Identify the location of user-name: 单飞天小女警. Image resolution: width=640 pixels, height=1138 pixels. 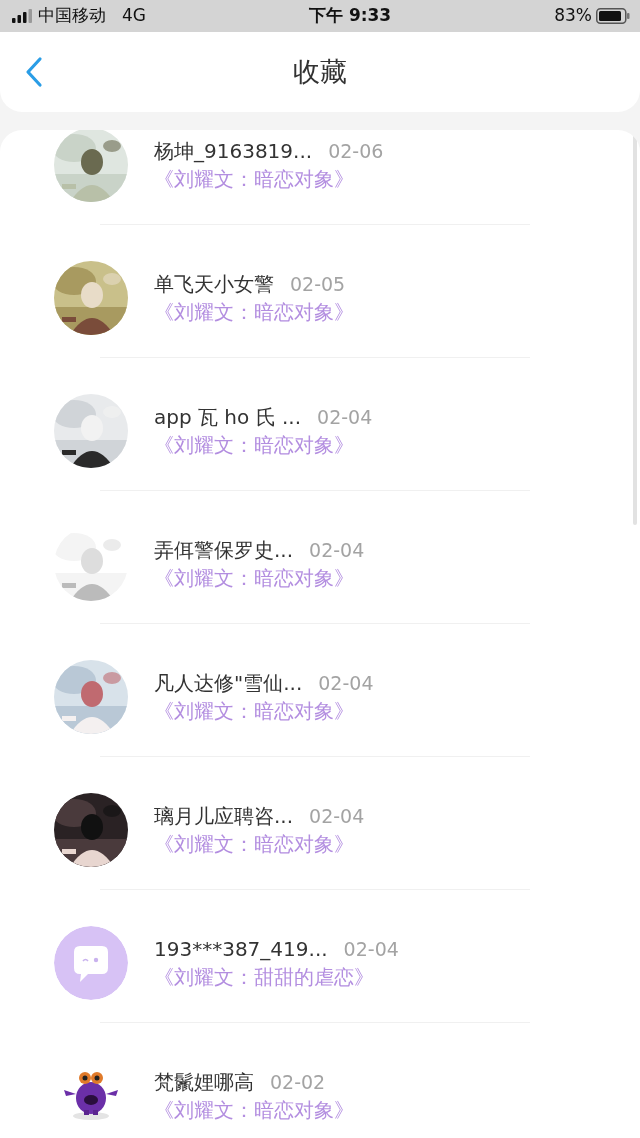
(214, 284).